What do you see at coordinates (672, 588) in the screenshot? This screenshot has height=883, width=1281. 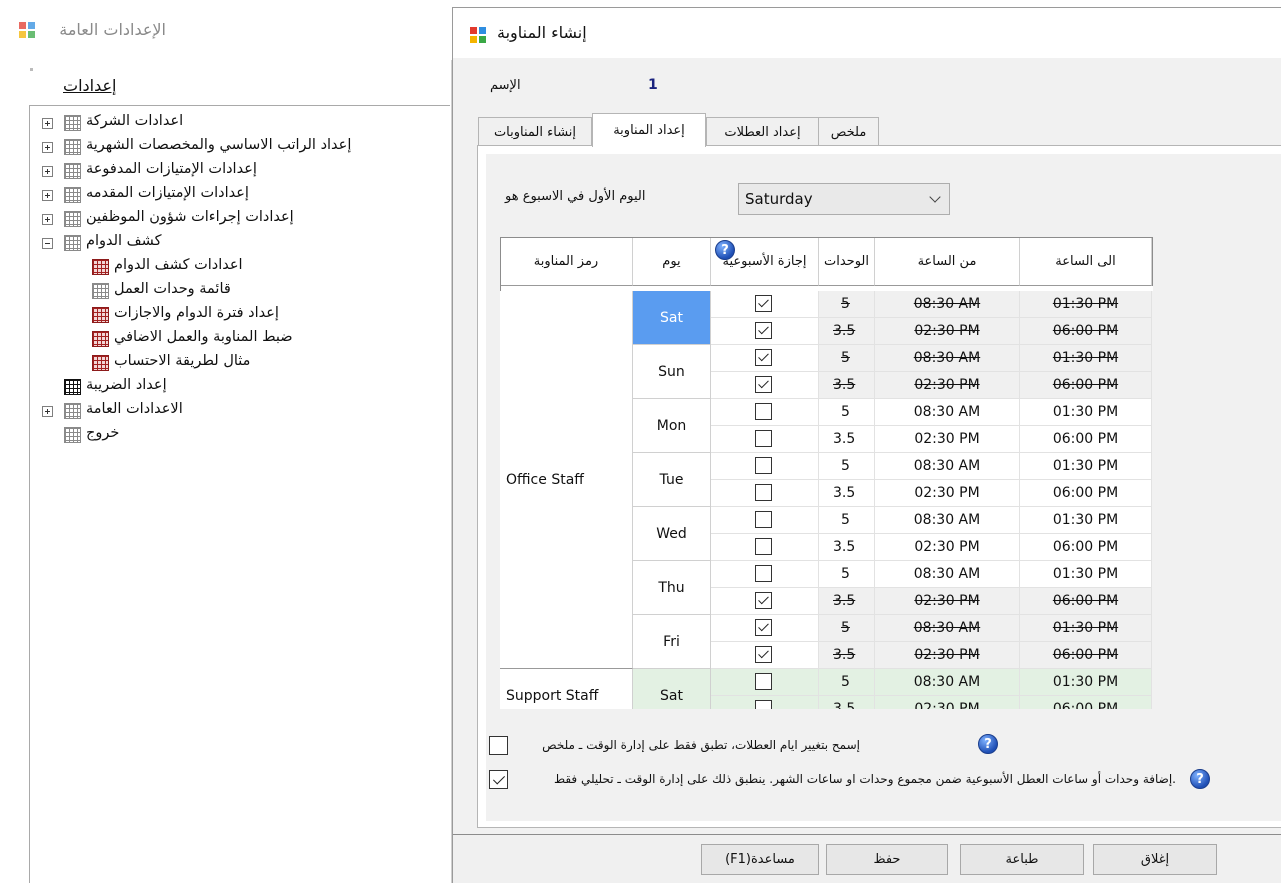 I see `day-cell: Thu` at bounding box center [672, 588].